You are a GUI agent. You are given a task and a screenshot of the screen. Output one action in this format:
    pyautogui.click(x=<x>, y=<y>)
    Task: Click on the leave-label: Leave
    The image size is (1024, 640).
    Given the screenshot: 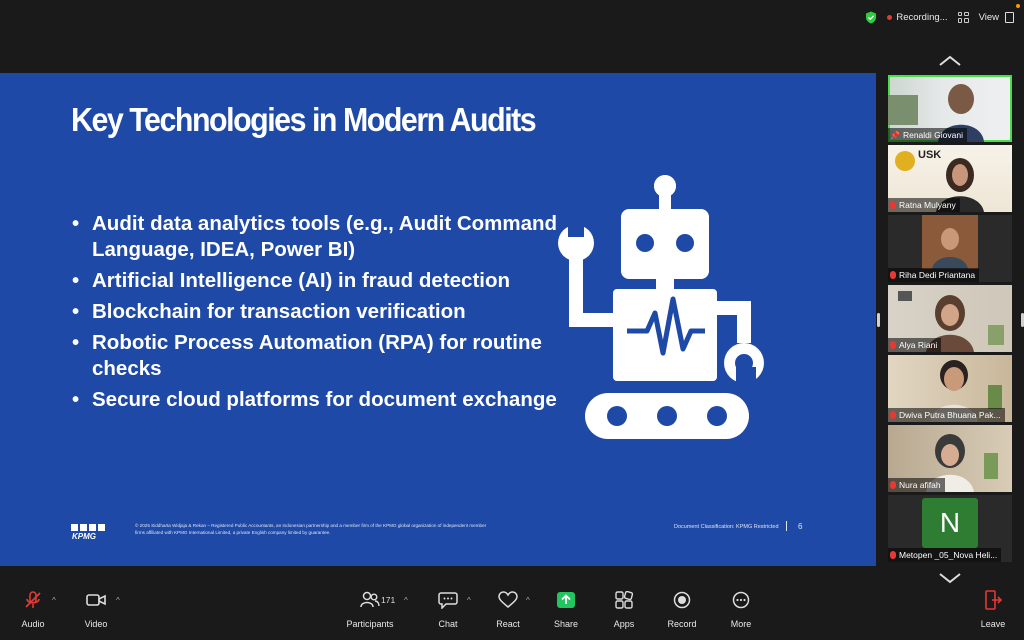 What is the action you would take?
    pyautogui.click(x=993, y=624)
    